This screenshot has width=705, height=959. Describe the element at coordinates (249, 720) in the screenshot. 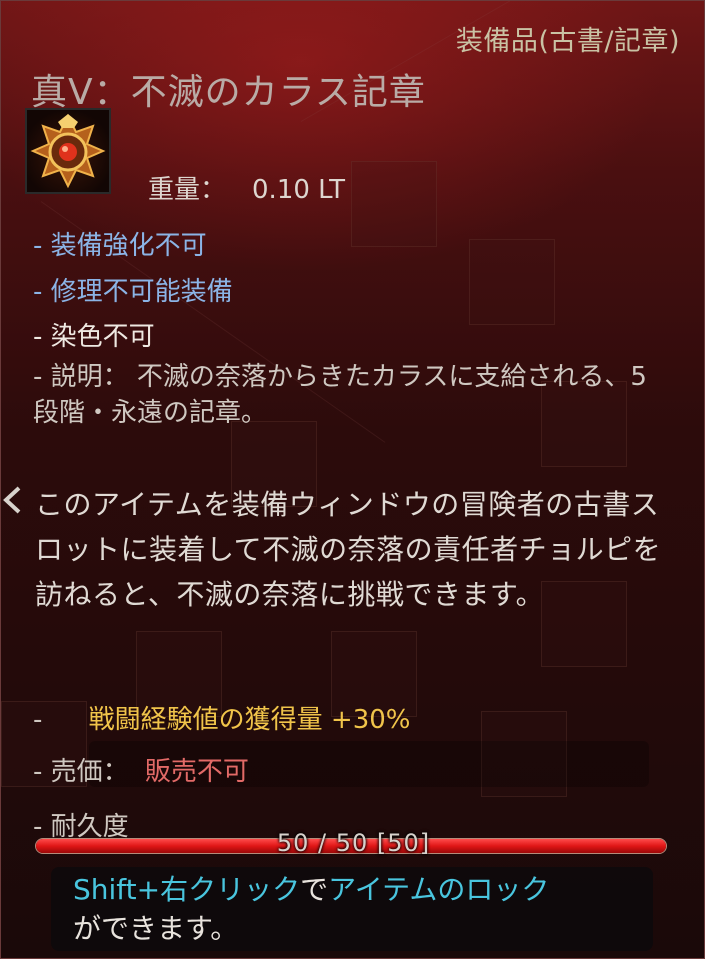

I see `bonus-exp-text: 戦闘経験値の獲得量 +30%` at that location.